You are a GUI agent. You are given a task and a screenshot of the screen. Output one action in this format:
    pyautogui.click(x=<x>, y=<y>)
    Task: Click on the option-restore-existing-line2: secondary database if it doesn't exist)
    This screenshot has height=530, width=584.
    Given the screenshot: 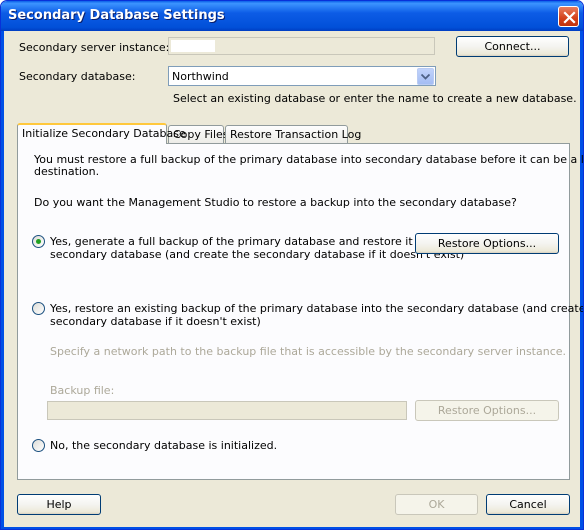 What is the action you would take?
    pyautogui.click(x=155, y=321)
    